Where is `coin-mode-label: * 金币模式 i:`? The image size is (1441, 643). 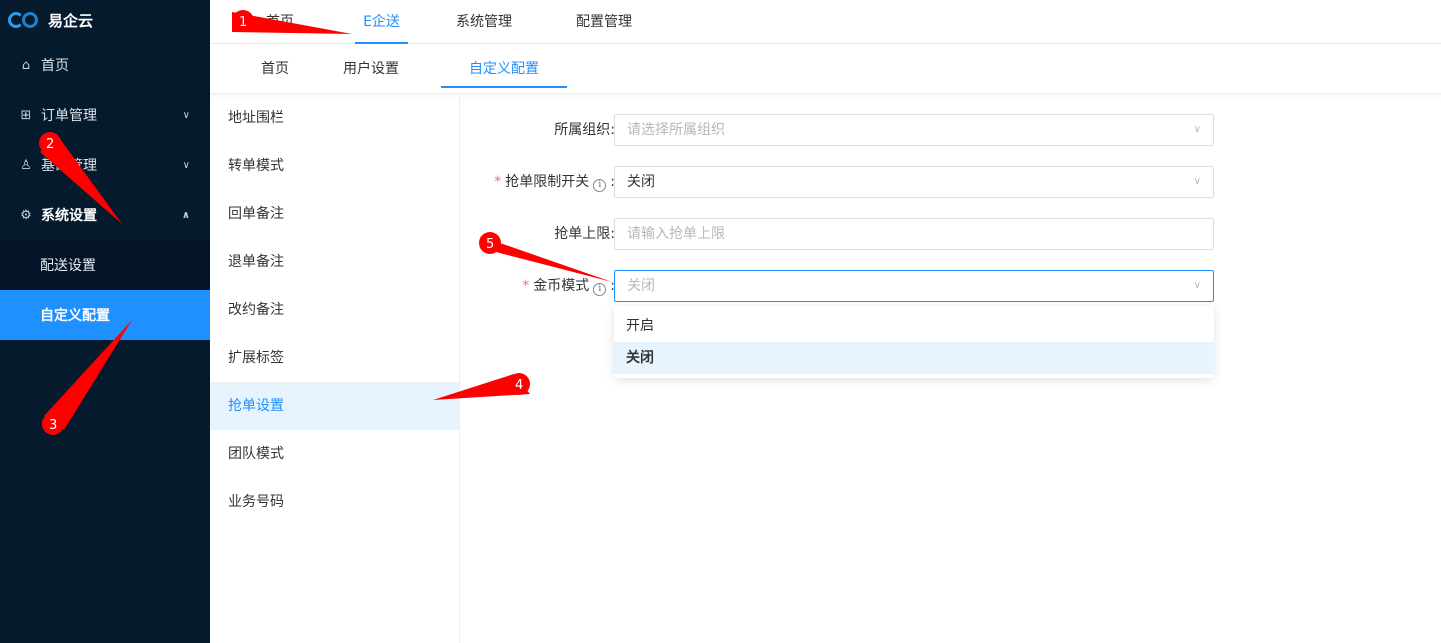
coin-mode-label: * 金币模式 i: is located at coordinates (568, 287).